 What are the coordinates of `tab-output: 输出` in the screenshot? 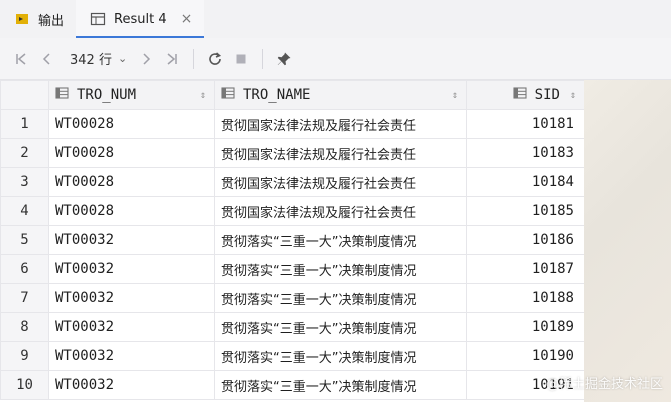 It's located at (38, 19).